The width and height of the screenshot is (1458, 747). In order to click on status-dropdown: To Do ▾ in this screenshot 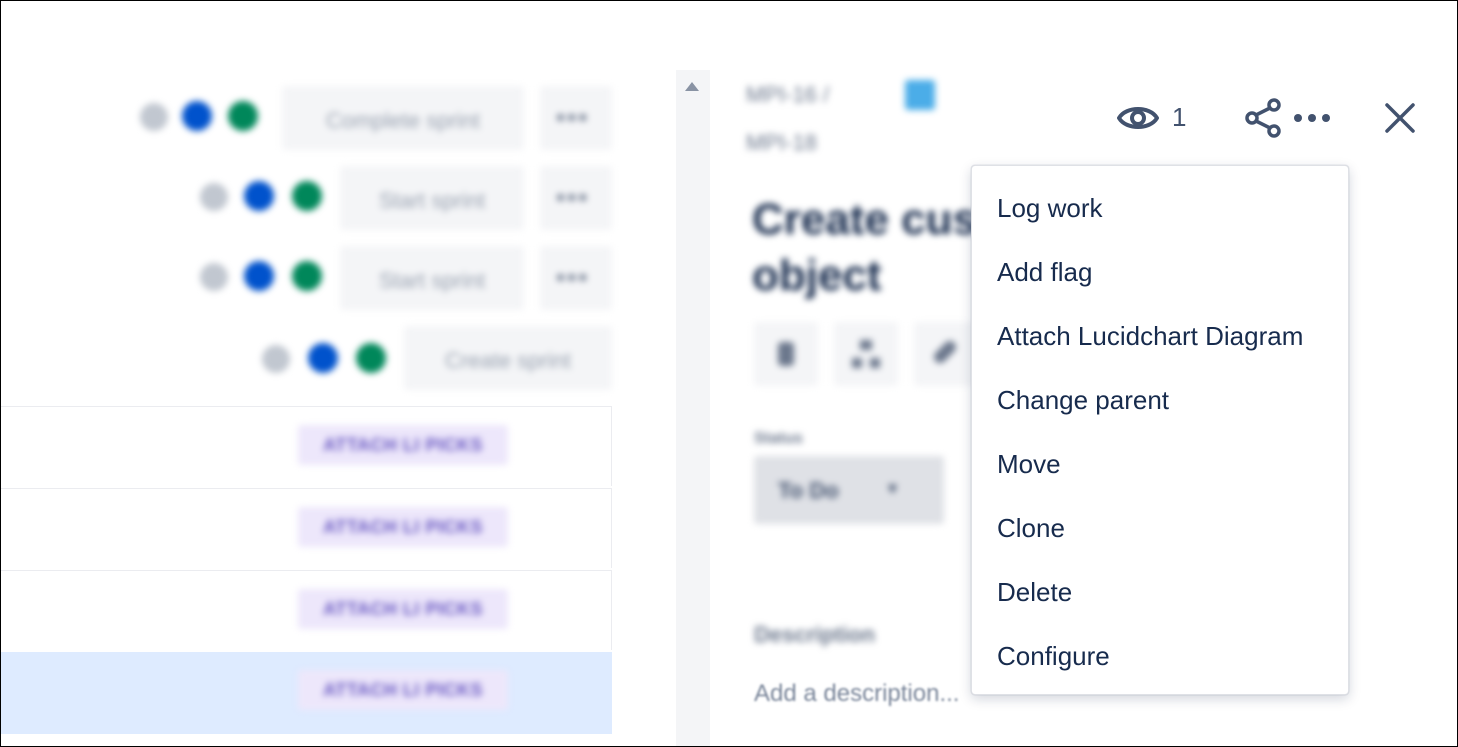, I will do `click(849, 490)`.